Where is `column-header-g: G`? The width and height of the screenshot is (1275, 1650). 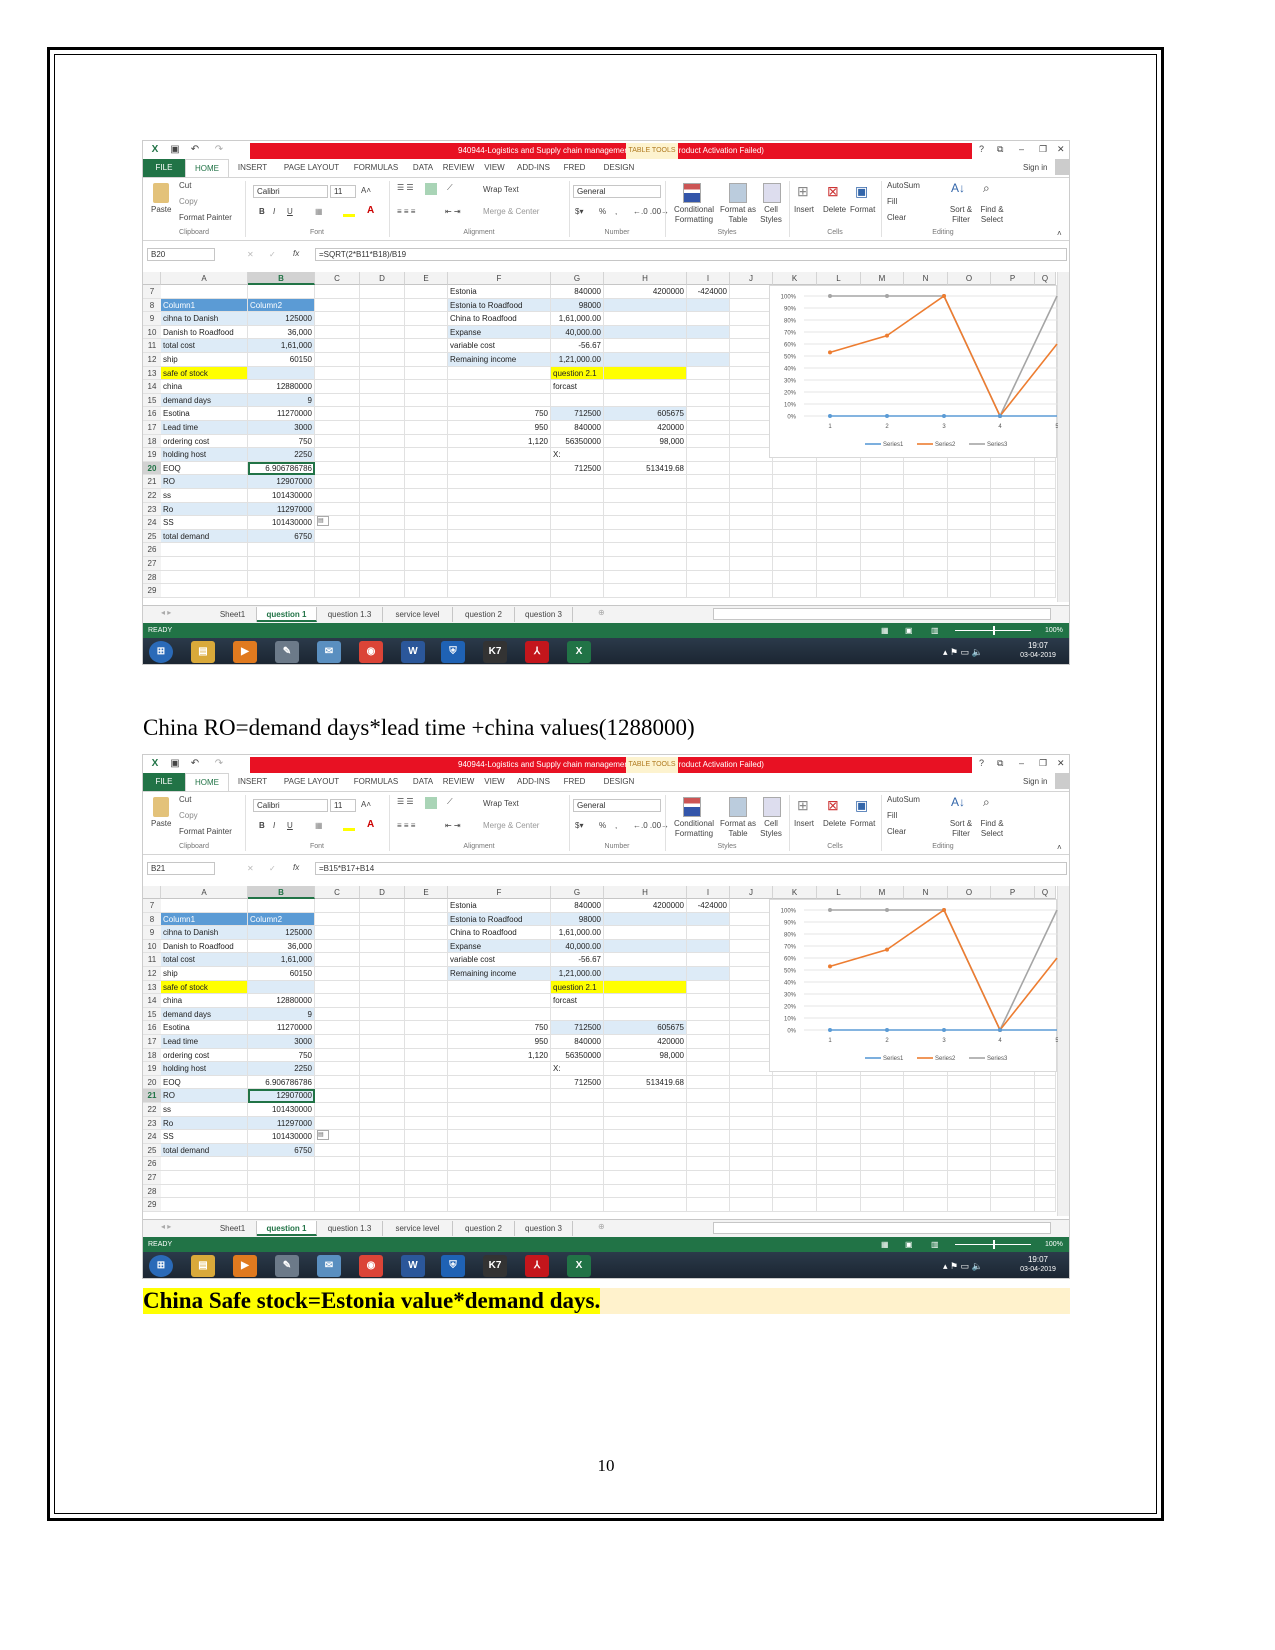
column-header-g: G is located at coordinates (577, 278).